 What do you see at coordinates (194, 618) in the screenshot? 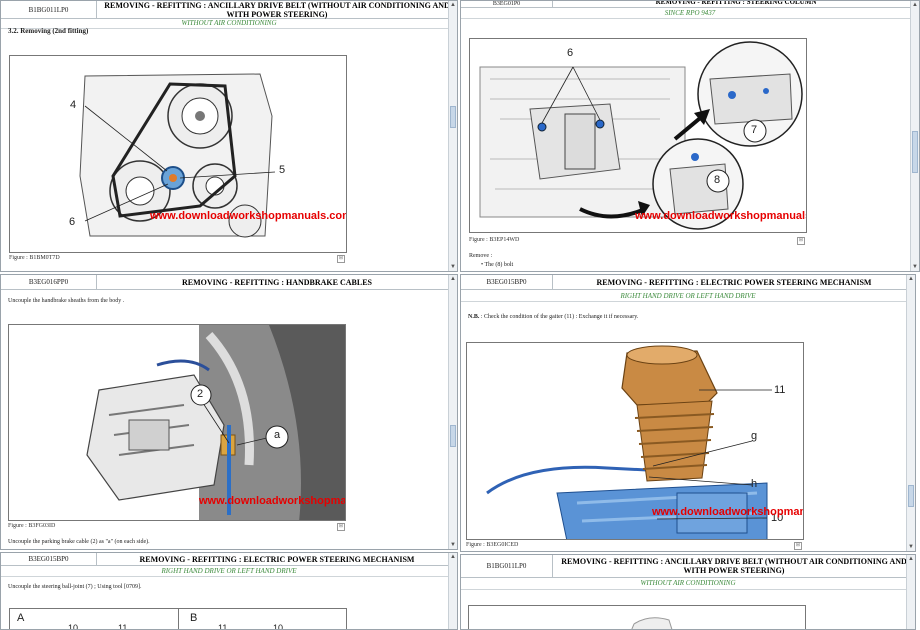
I see `view-label-b: B` at bounding box center [194, 618].